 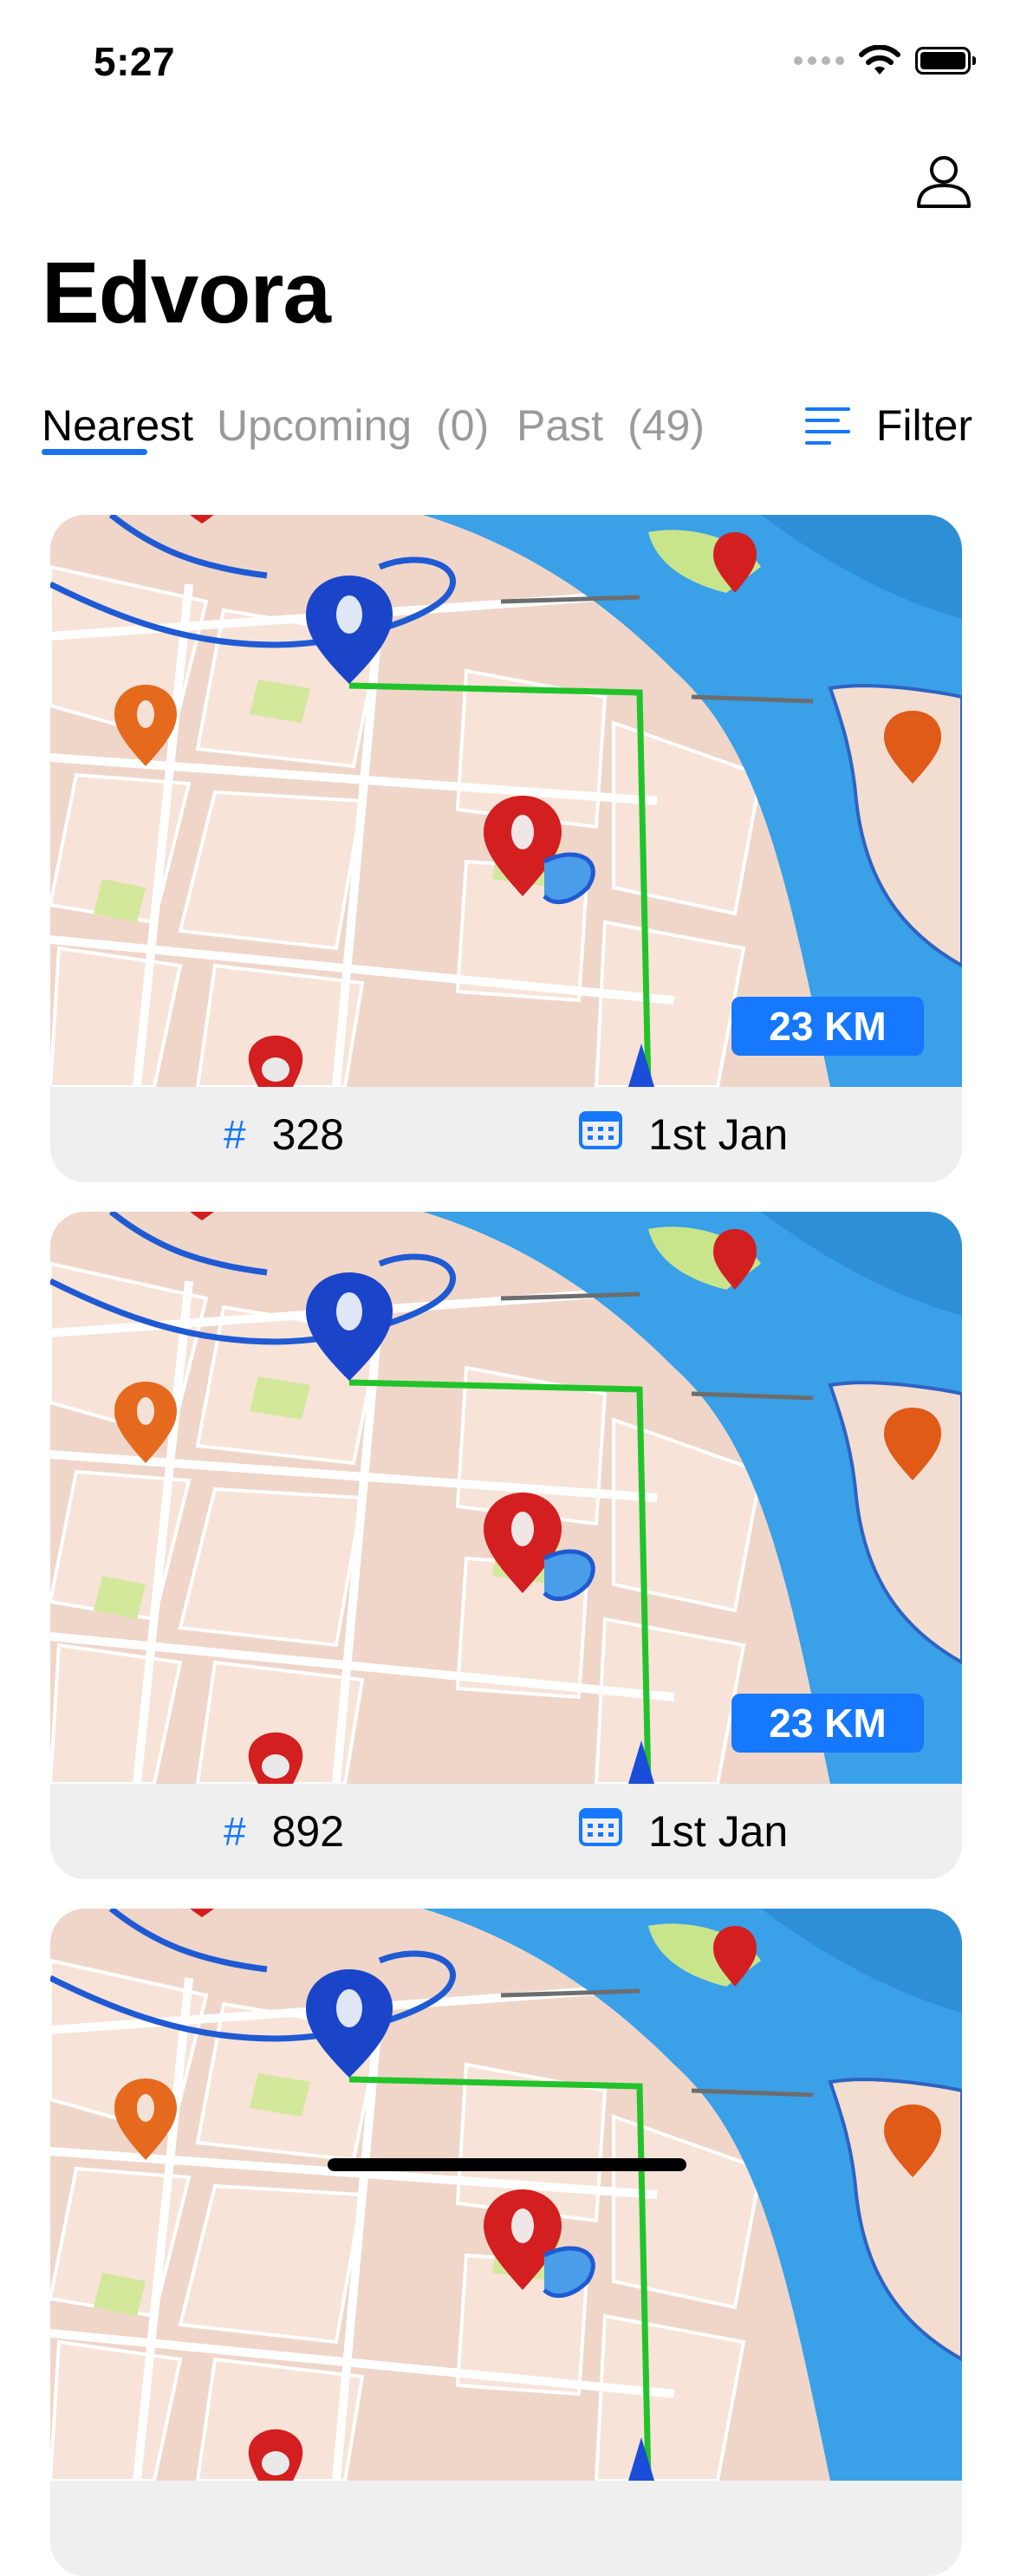 I want to click on status-time: 5:27, so click(x=135, y=61).